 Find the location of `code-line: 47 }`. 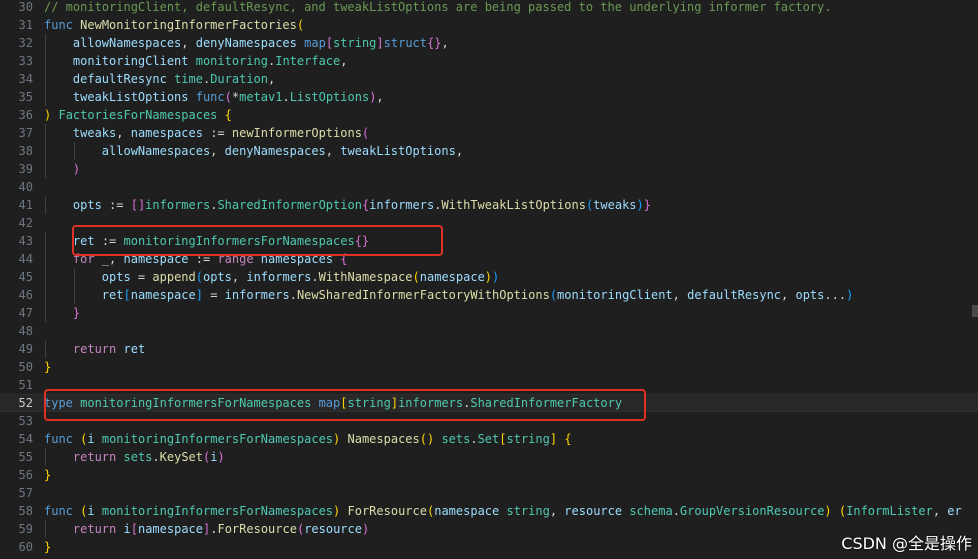

code-line: 47 } is located at coordinates (489, 313).